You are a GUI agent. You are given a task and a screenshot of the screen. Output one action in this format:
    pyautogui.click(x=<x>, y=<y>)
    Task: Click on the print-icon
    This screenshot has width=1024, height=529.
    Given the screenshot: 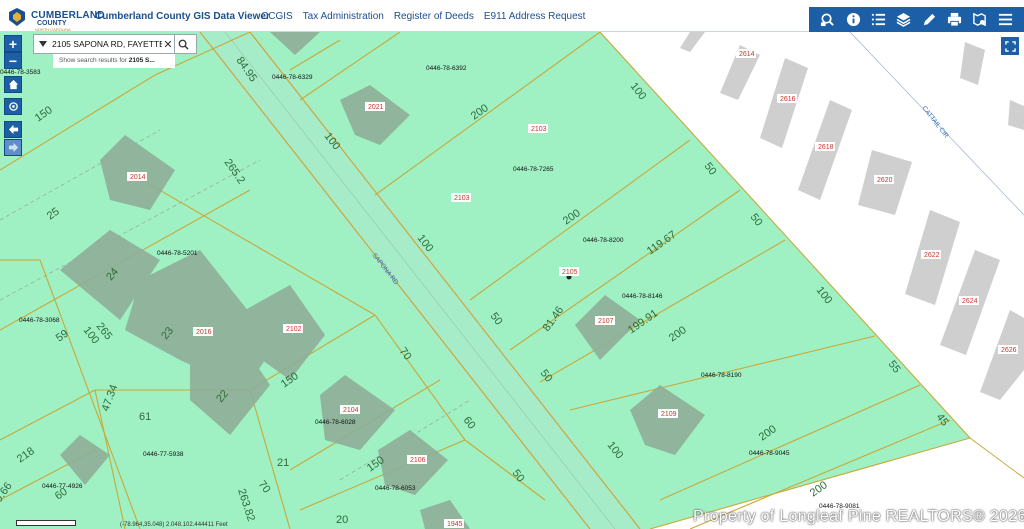 What is the action you would take?
    pyautogui.click(x=955, y=20)
    